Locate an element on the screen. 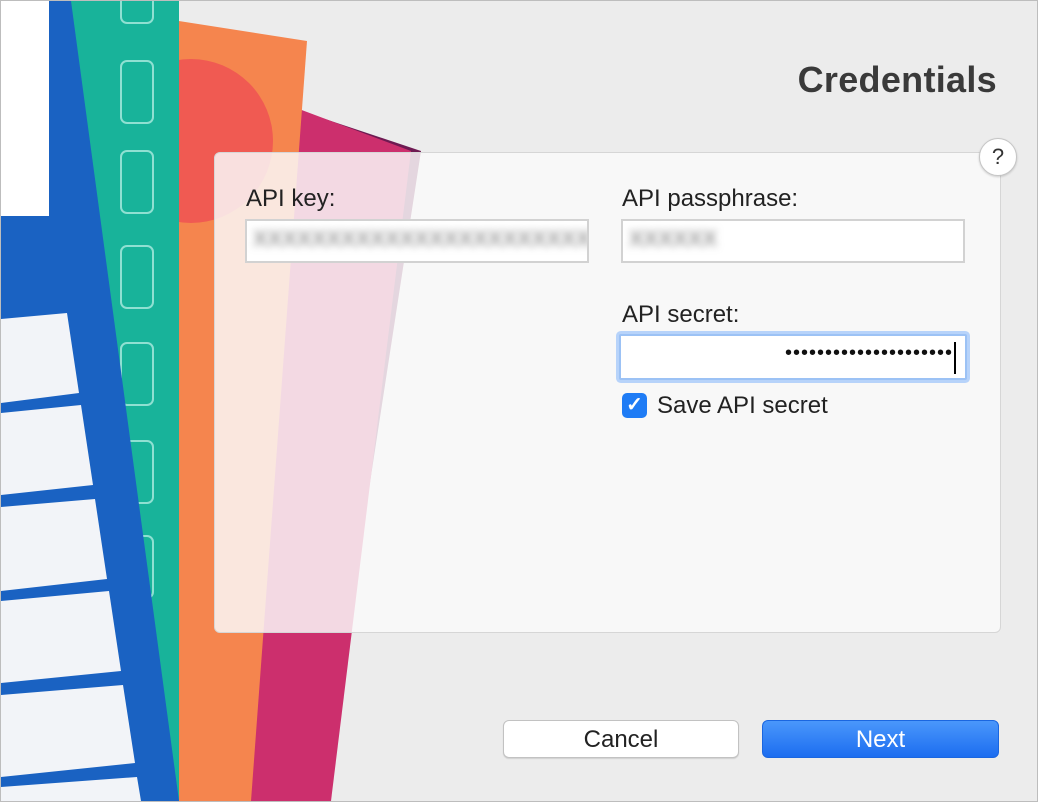 The image size is (1038, 802). api-key-field: XXXXXXXXXXXXXXXXXXXXXXXXXX is located at coordinates (417, 241).